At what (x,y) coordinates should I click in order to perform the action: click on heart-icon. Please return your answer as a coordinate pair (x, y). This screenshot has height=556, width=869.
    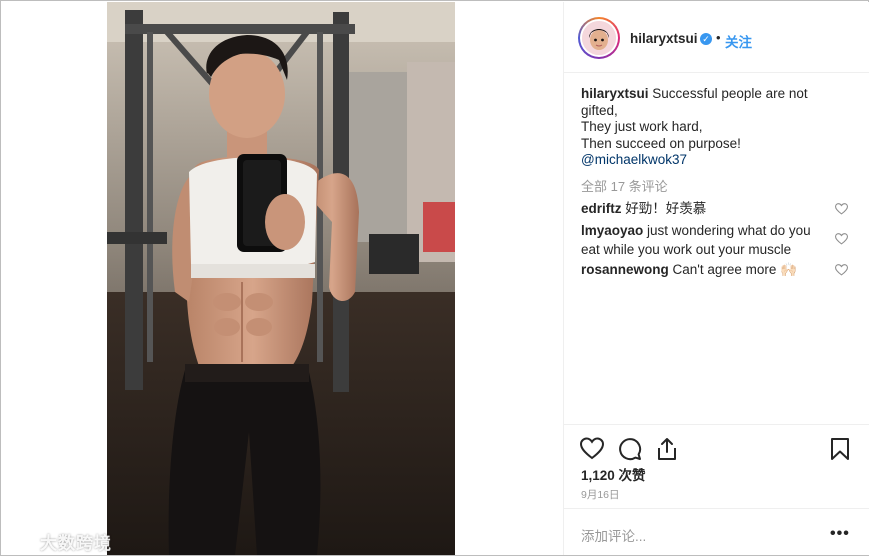
    Looking at the image, I should click on (592, 449).